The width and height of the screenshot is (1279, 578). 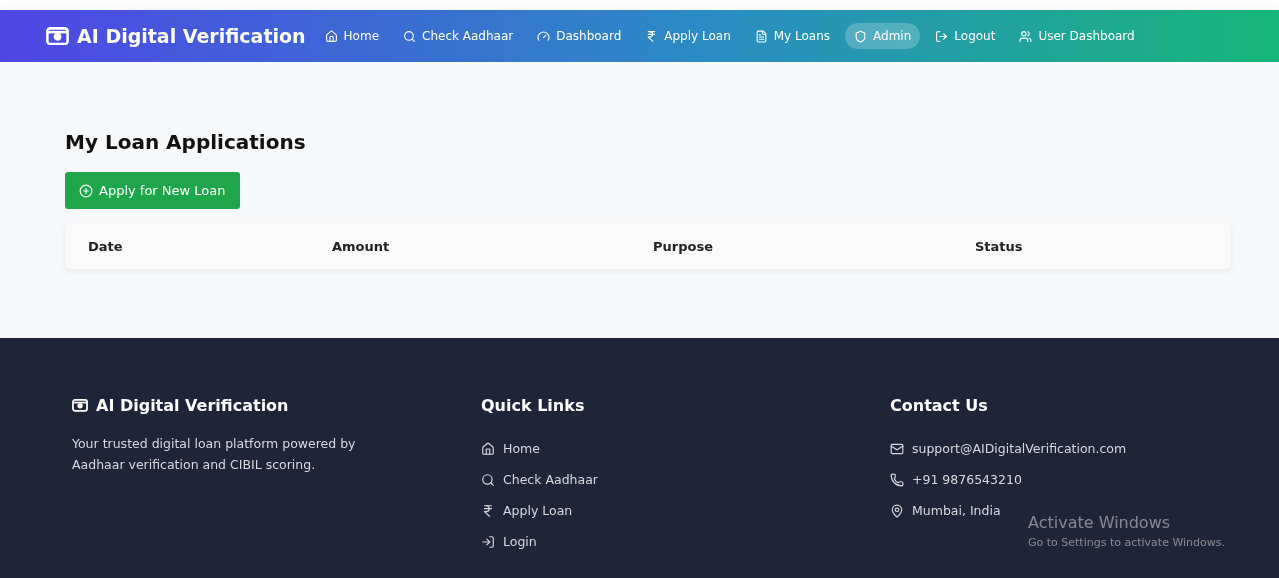 What do you see at coordinates (945, 510) in the screenshot?
I see `contact-item: Mumbai, India` at bounding box center [945, 510].